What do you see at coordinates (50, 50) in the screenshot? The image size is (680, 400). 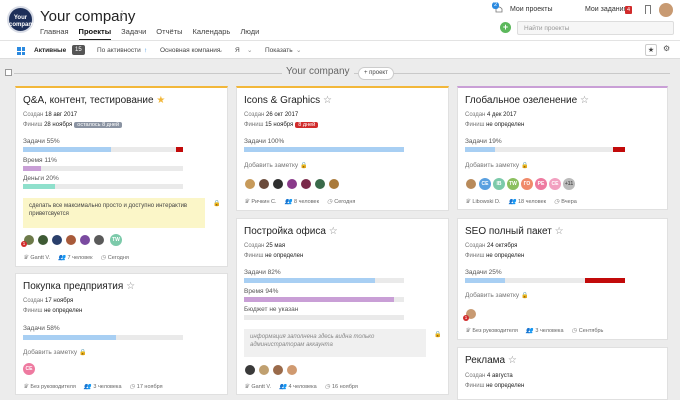 I see `filter-active: Активные` at bounding box center [50, 50].